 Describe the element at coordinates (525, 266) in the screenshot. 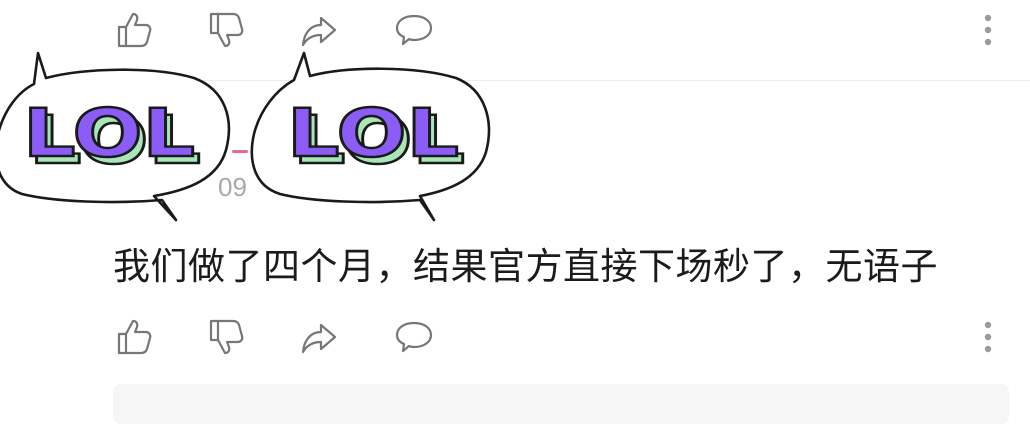

I see `comment-text: 我们做了四个月，结果官方直接下场秒了，无语子` at that location.